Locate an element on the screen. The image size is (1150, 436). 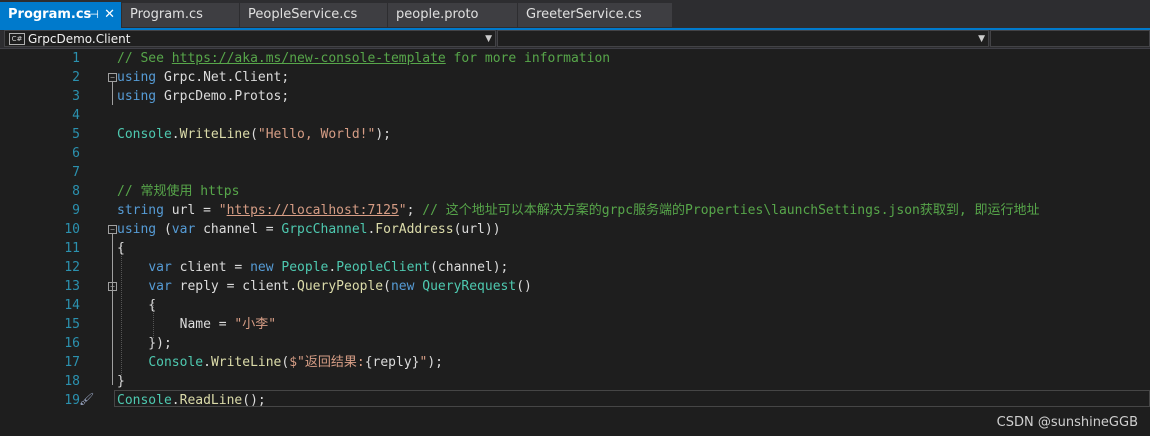
code-line: 14 { is located at coordinates (575, 305).